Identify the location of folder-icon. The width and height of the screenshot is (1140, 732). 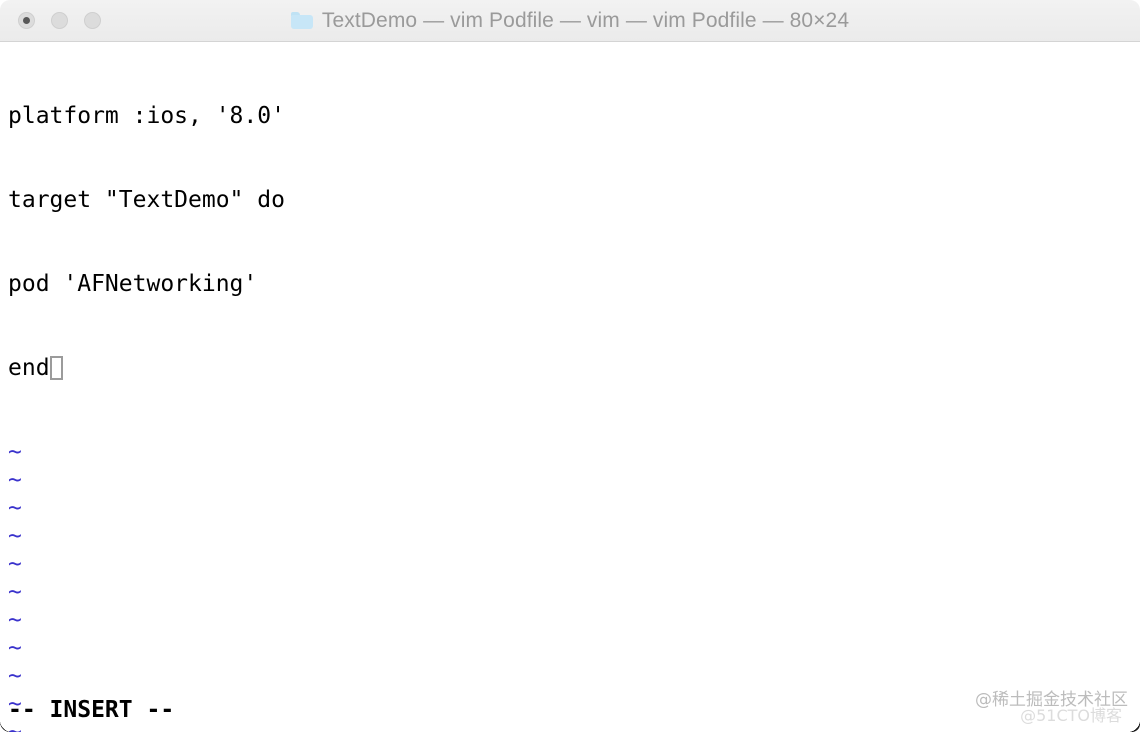
(301, 20).